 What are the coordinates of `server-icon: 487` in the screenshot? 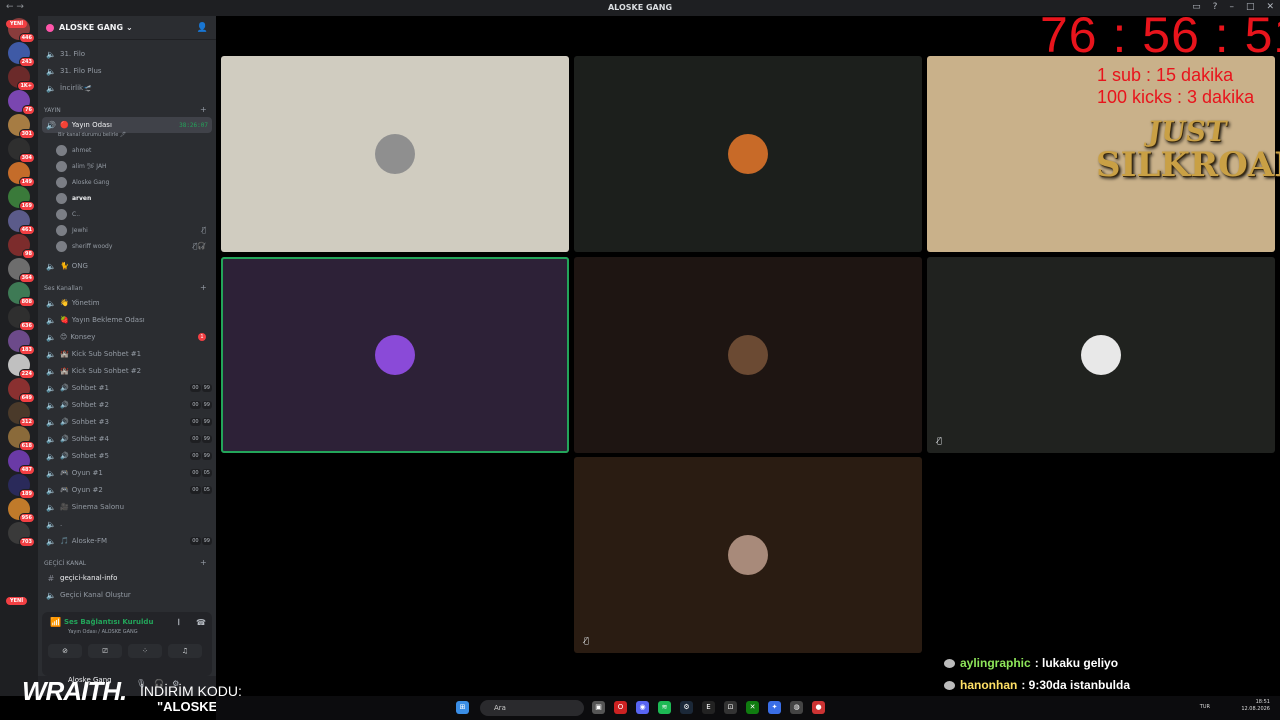 It's located at (21, 462).